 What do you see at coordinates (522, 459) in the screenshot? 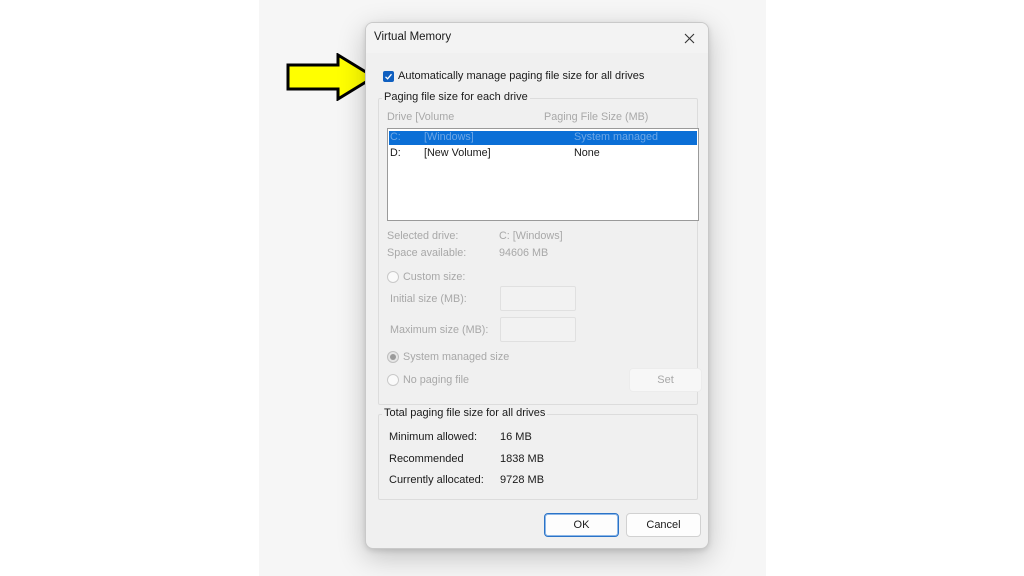
I see `recommended-value: 1838 MB` at bounding box center [522, 459].